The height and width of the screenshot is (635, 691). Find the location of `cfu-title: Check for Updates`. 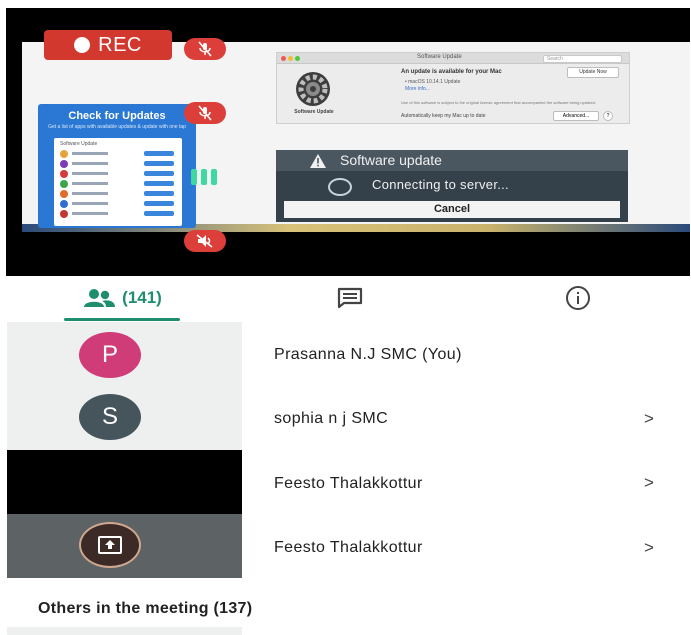

cfu-title: Check for Updates is located at coordinates (117, 116).